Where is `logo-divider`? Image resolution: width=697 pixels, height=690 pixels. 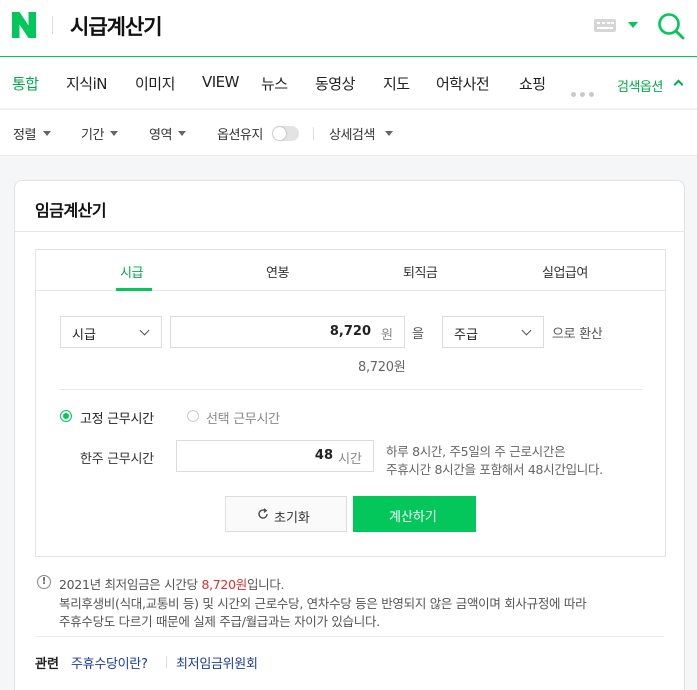
logo-divider is located at coordinates (52, 25).